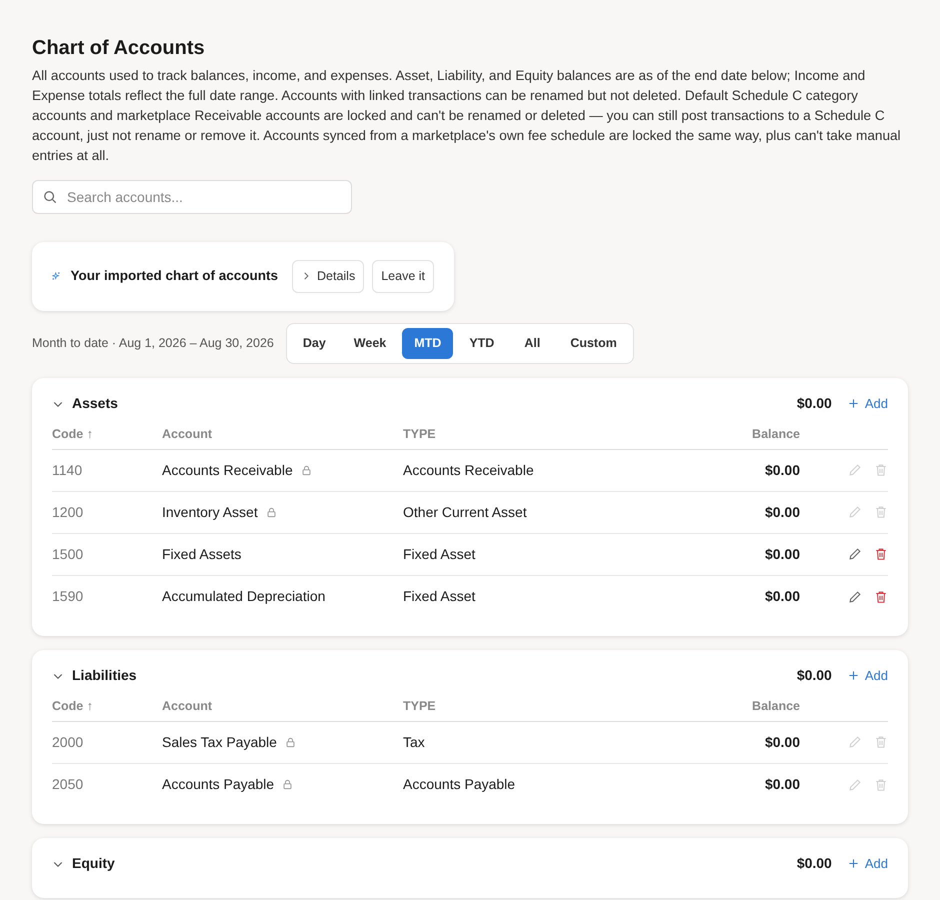  What do you see at coordinates (202, 554) in the screenshot?
I see `account-name: Fixed Assets` at bounding box center [202, 554].